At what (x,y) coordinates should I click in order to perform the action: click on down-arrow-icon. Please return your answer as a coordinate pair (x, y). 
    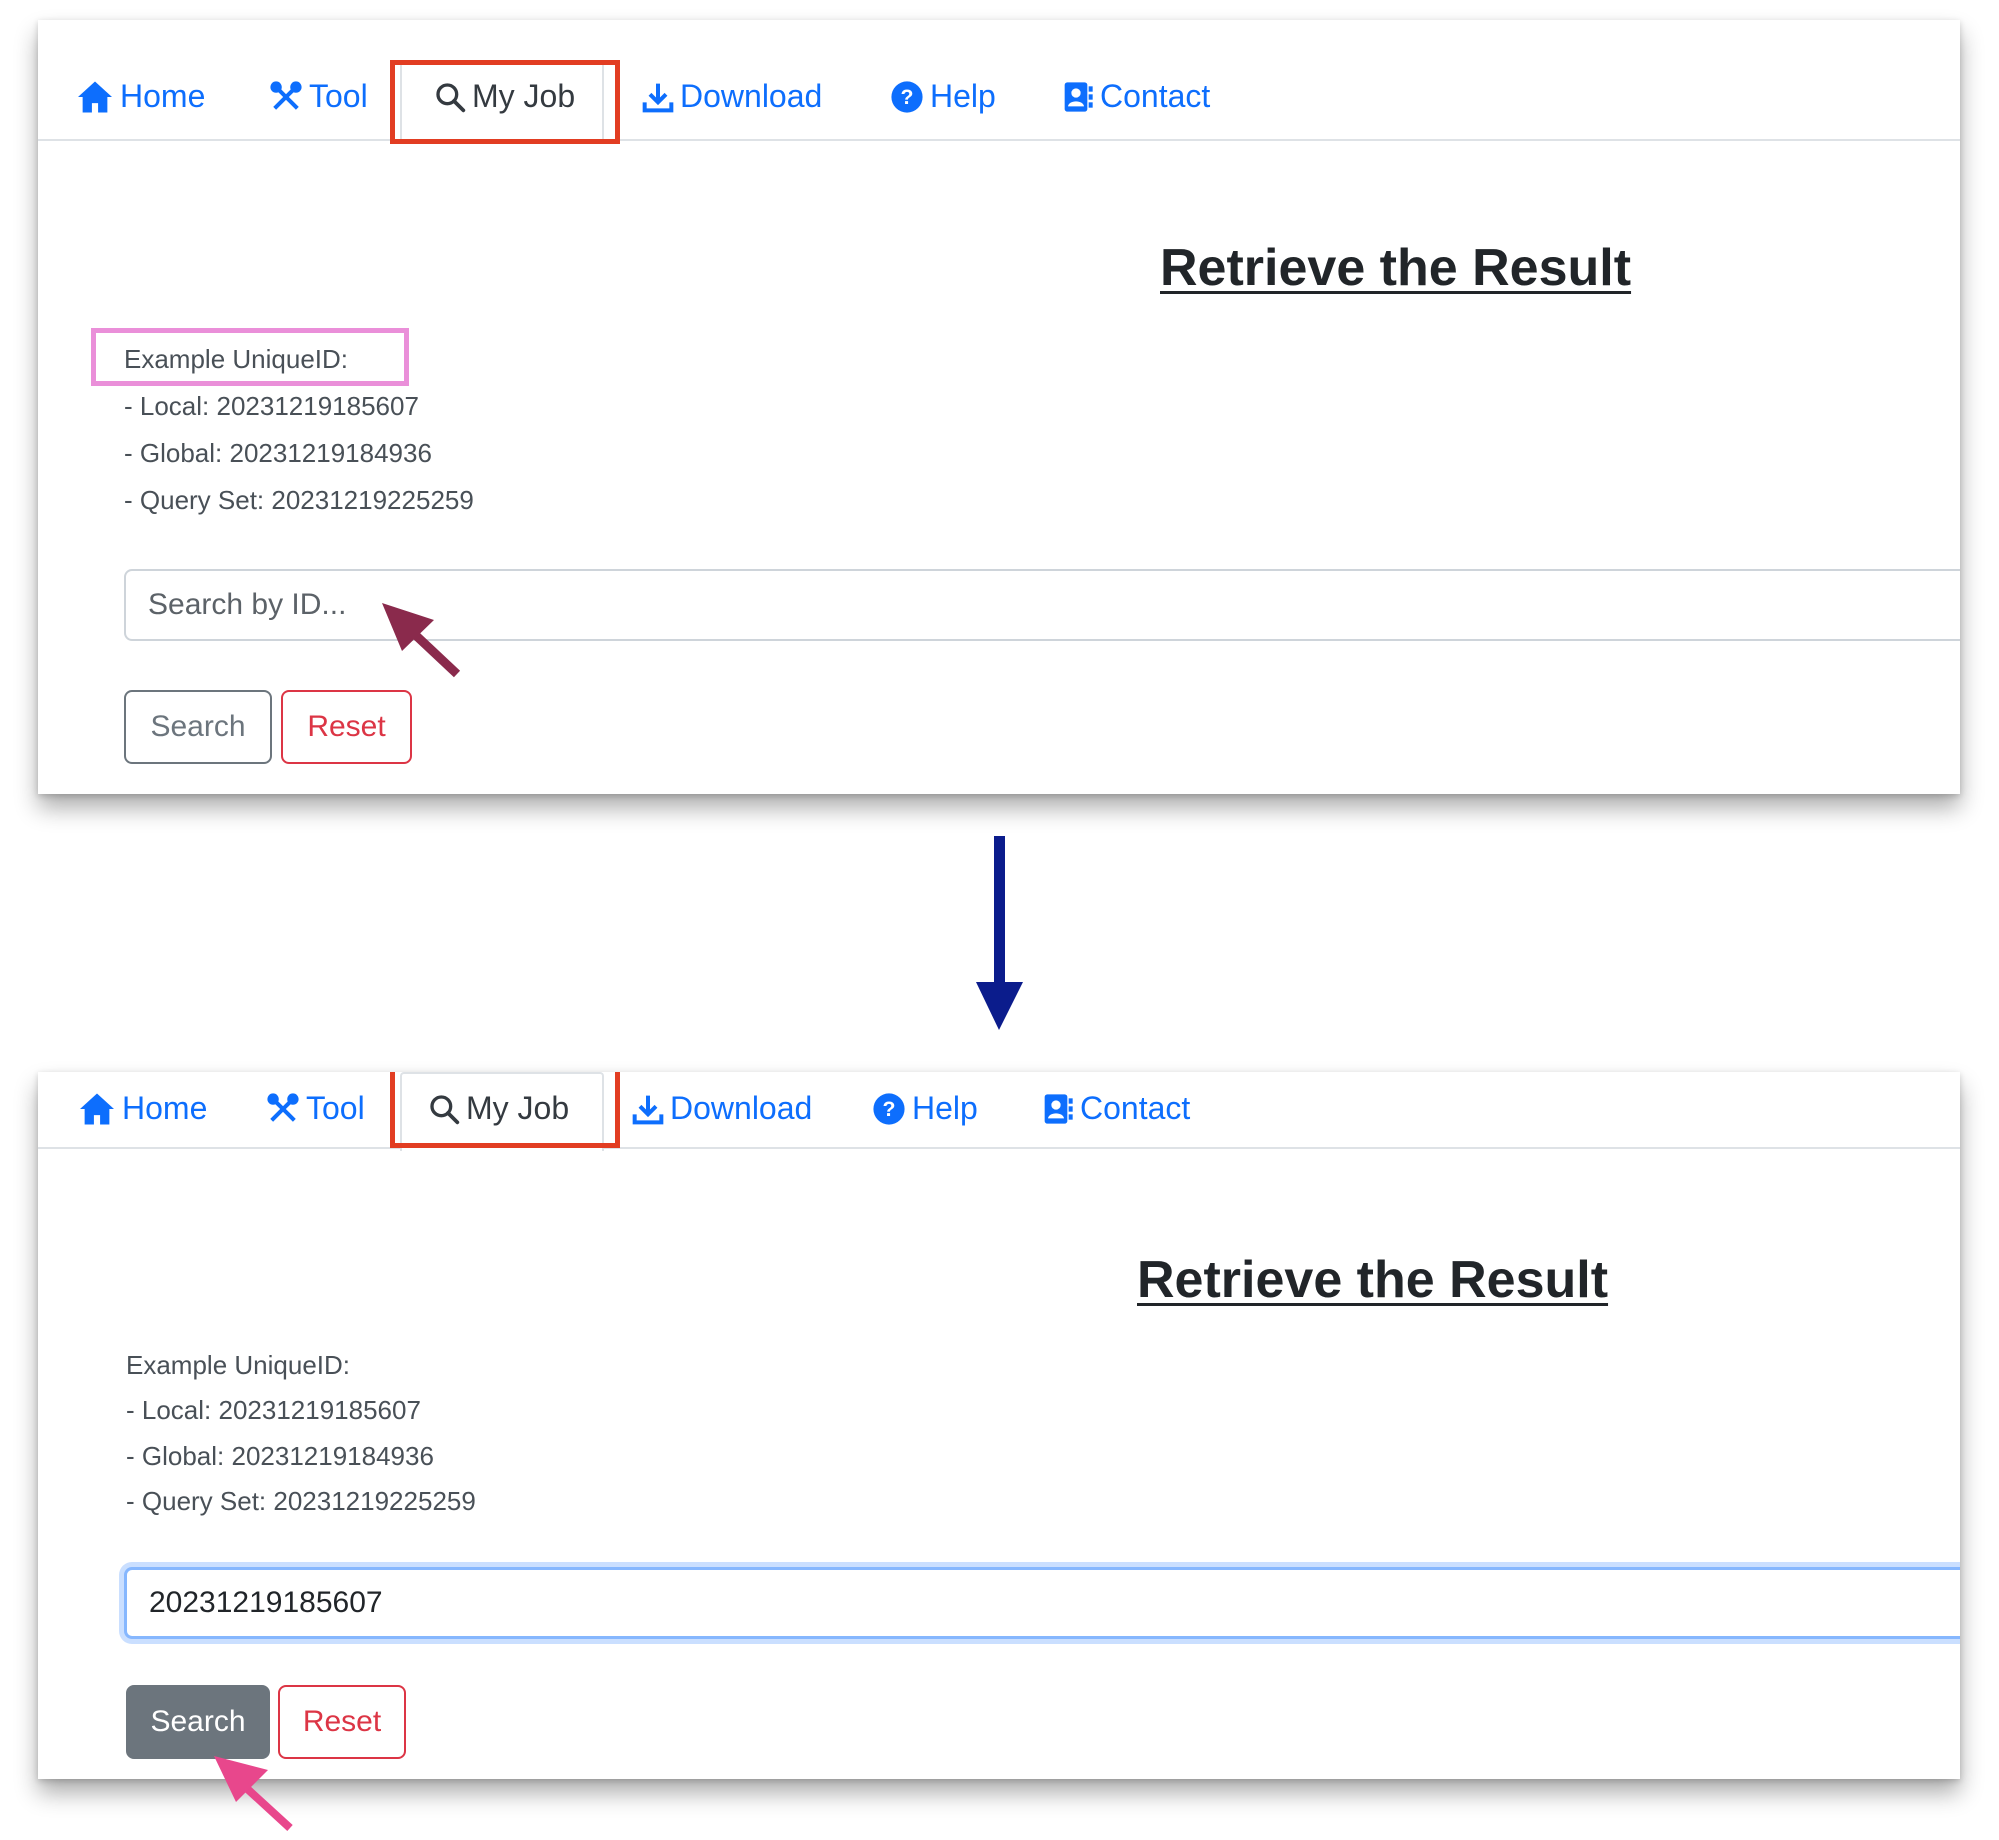
    Looking at the image, I should click on (999, 933).